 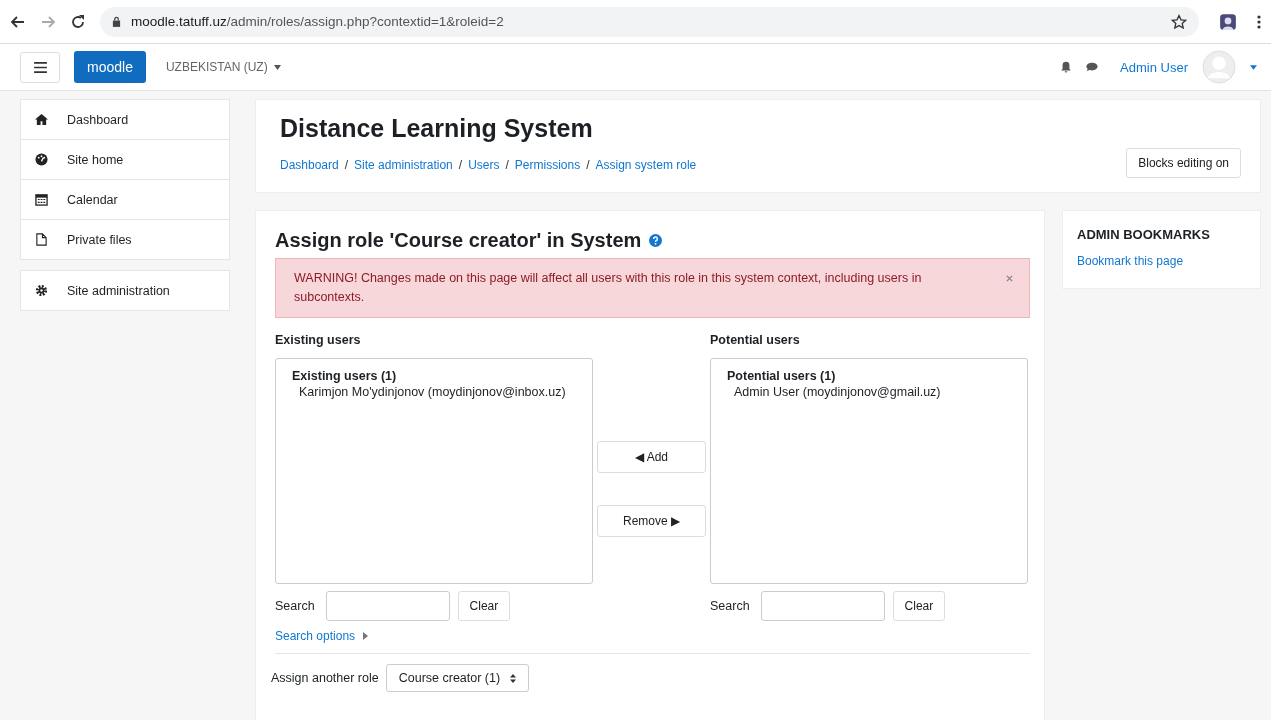 I want to click on sidebar-item: Site home, so click(x=125, y=160).